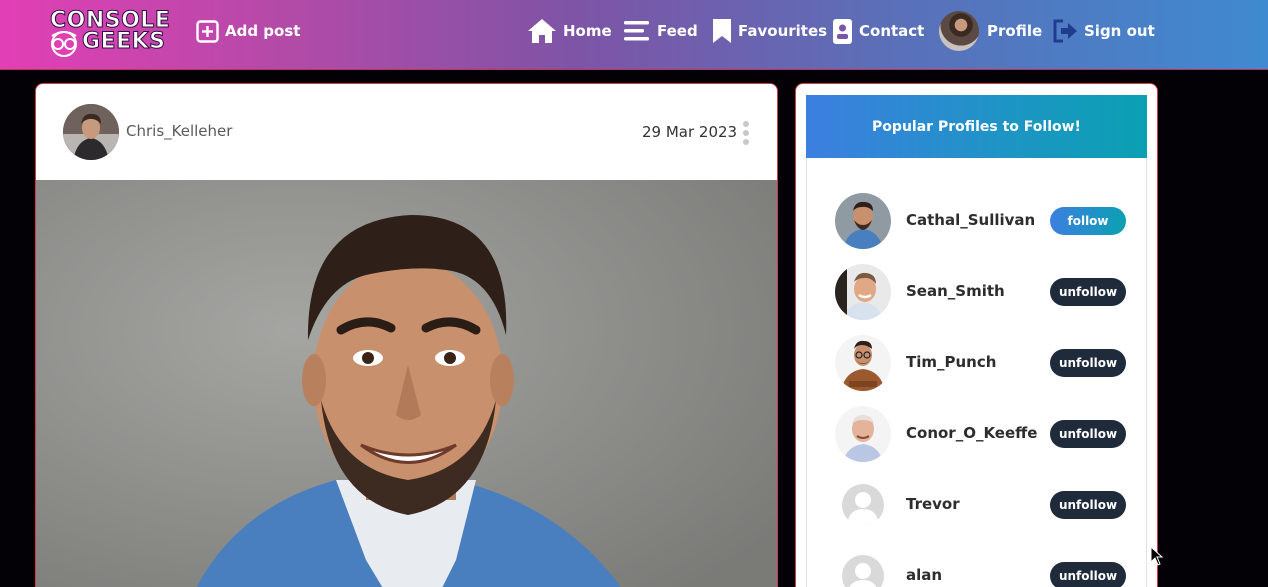  Describe the element at coordinates (263, 31) in the screenshot. I see `add-post-label: Add post` at that location.